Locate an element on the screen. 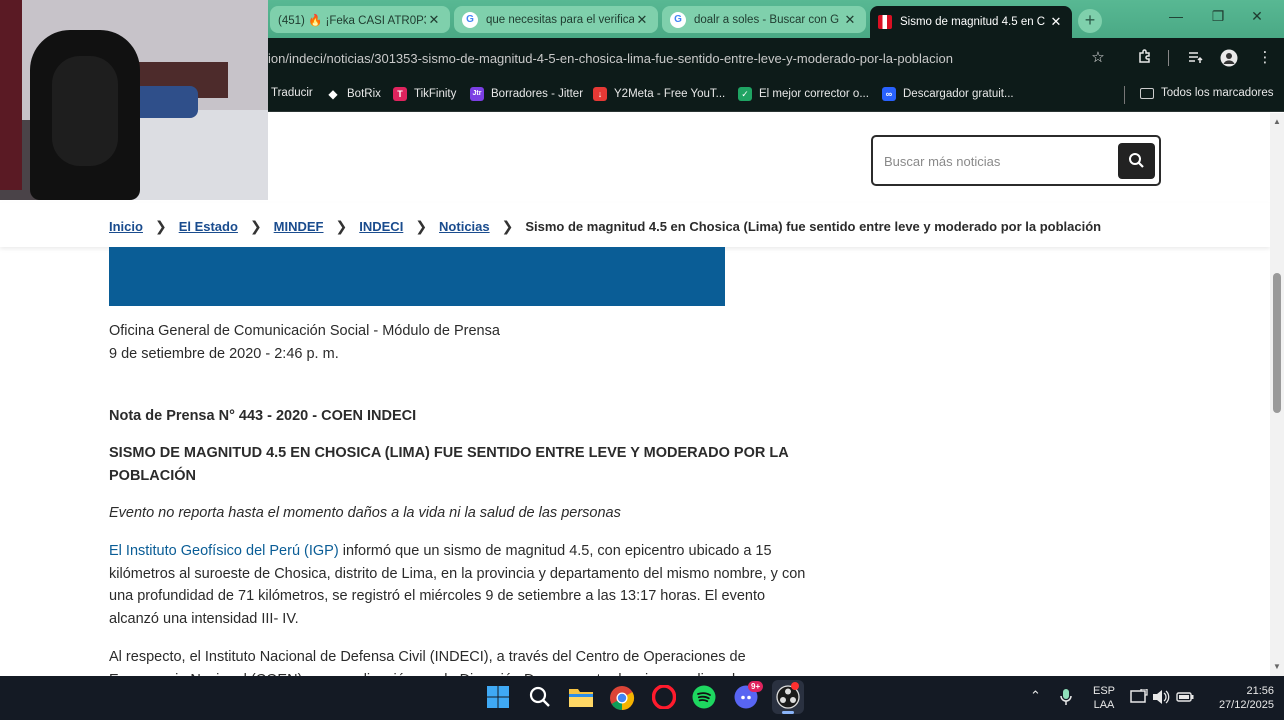  minimize-icon: — is located at coordinates (1176, 16).